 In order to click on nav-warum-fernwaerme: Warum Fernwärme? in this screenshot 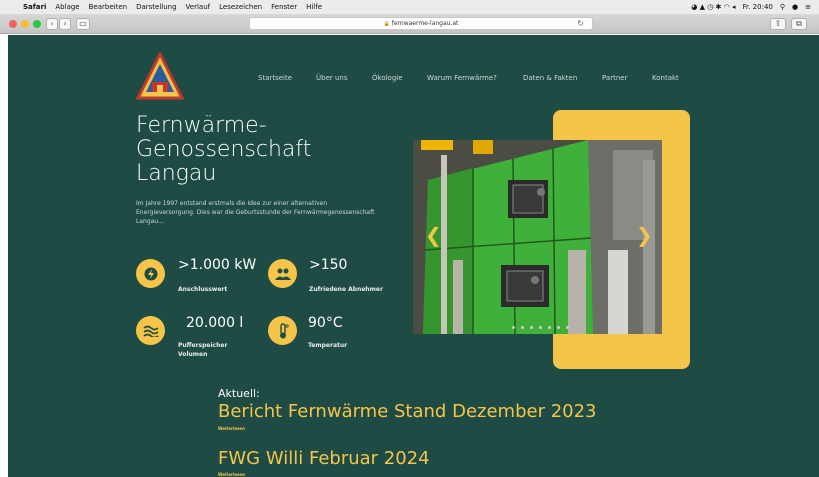, I will do `click(462, 78)`.